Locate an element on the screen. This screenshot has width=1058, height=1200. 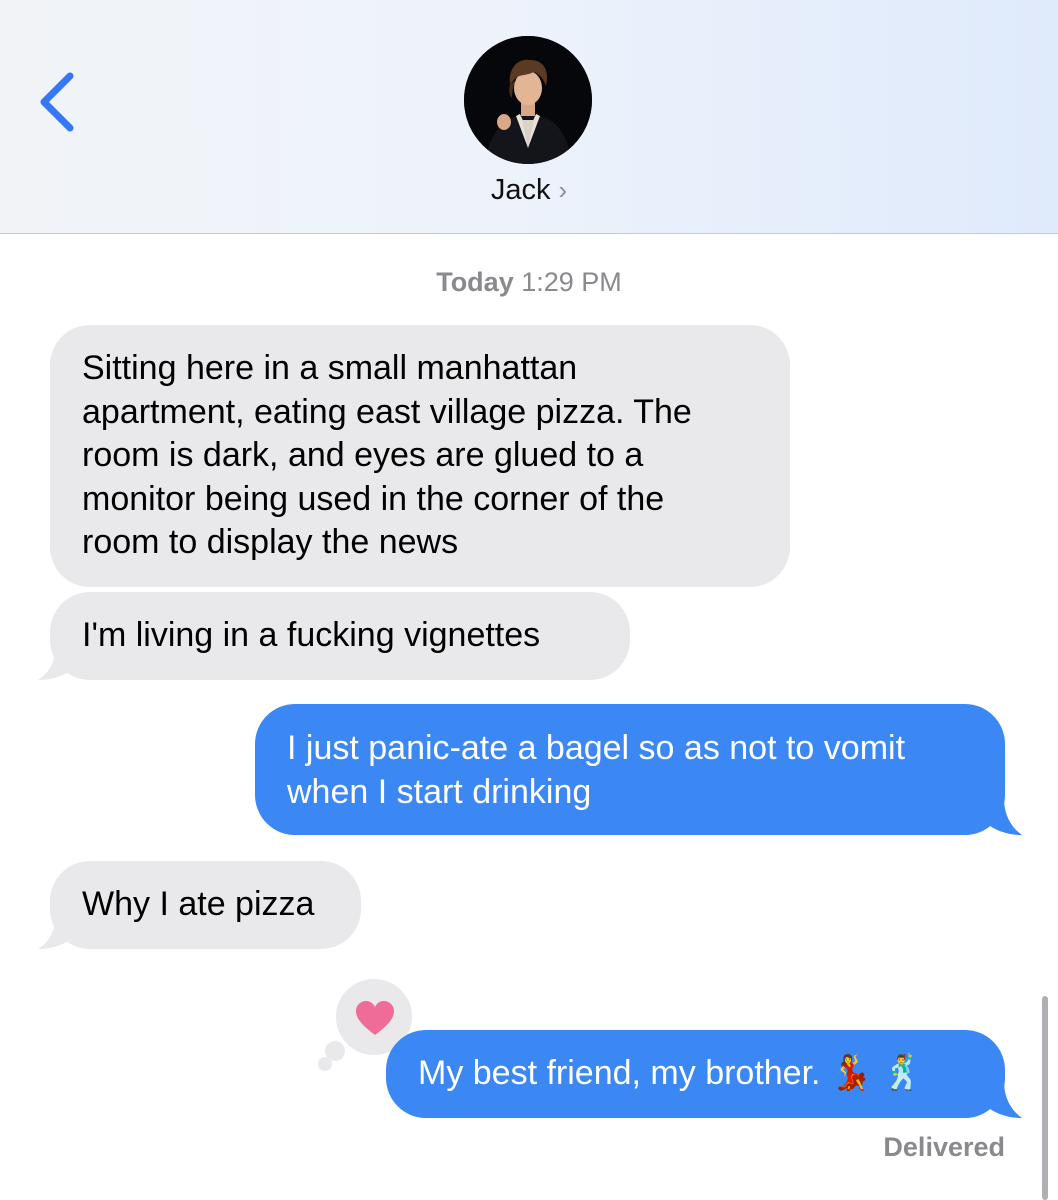
timestamp-day: Today is located at coordinates (475, 282).